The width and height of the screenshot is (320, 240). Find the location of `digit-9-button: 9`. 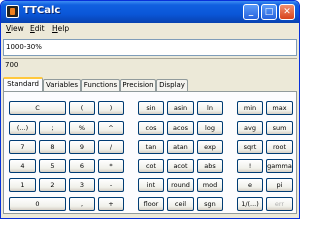

digit-9-button: 9 is located at coordinates (82, 147).